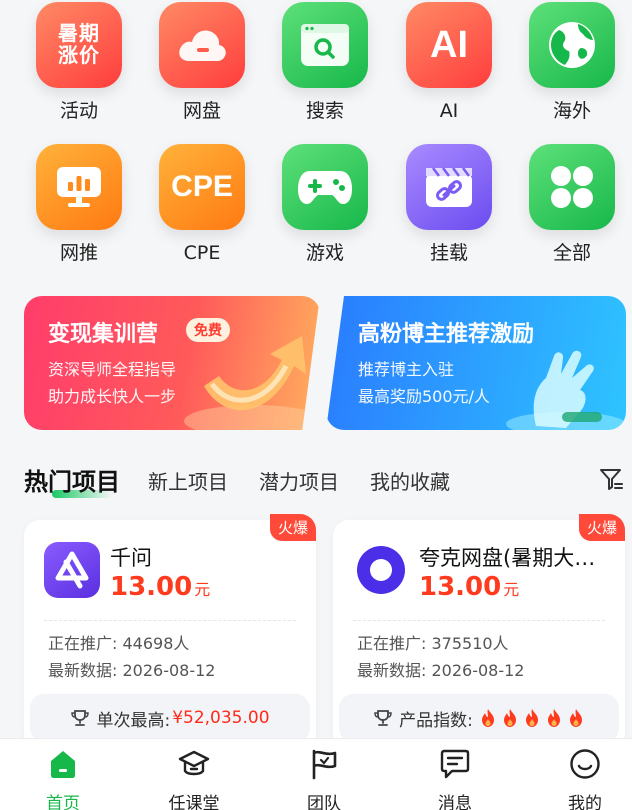 This screenshot has width=632, height=810. Describe the element at coordinates (112, 369) in the screenshot. I see `banner-subtitle: 资深导师全程指导` at that location.